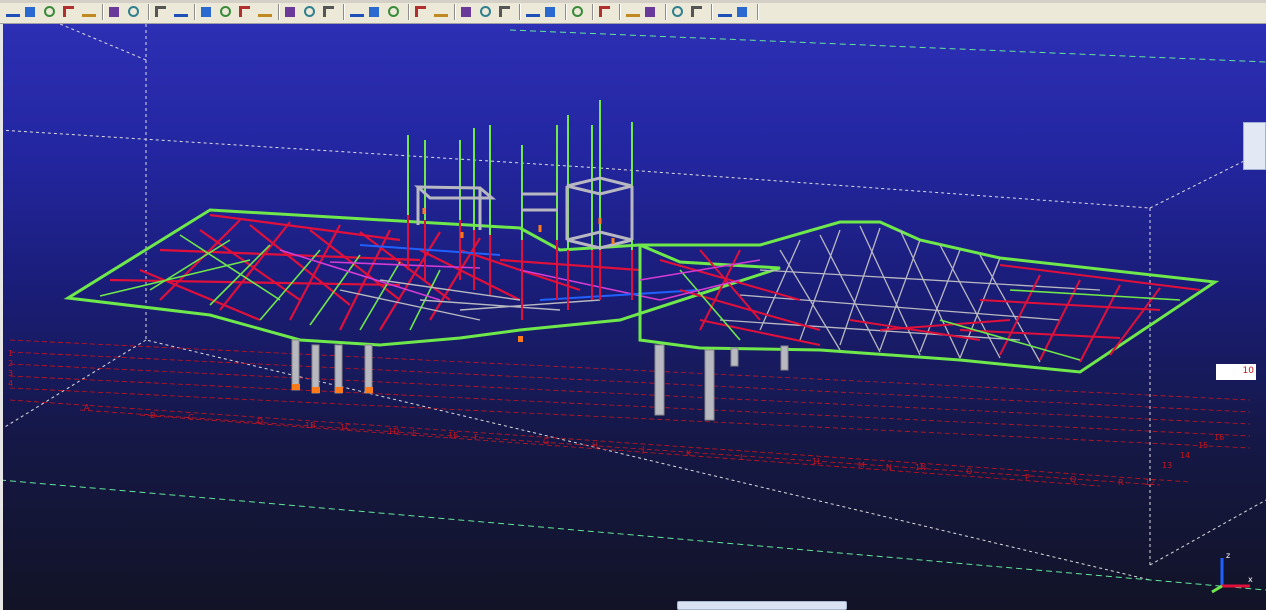  What do you see at coordinates (1236, 372) in the screenshot?
I see `right-side-label-box: 10` at bounding box center [1236, 372].